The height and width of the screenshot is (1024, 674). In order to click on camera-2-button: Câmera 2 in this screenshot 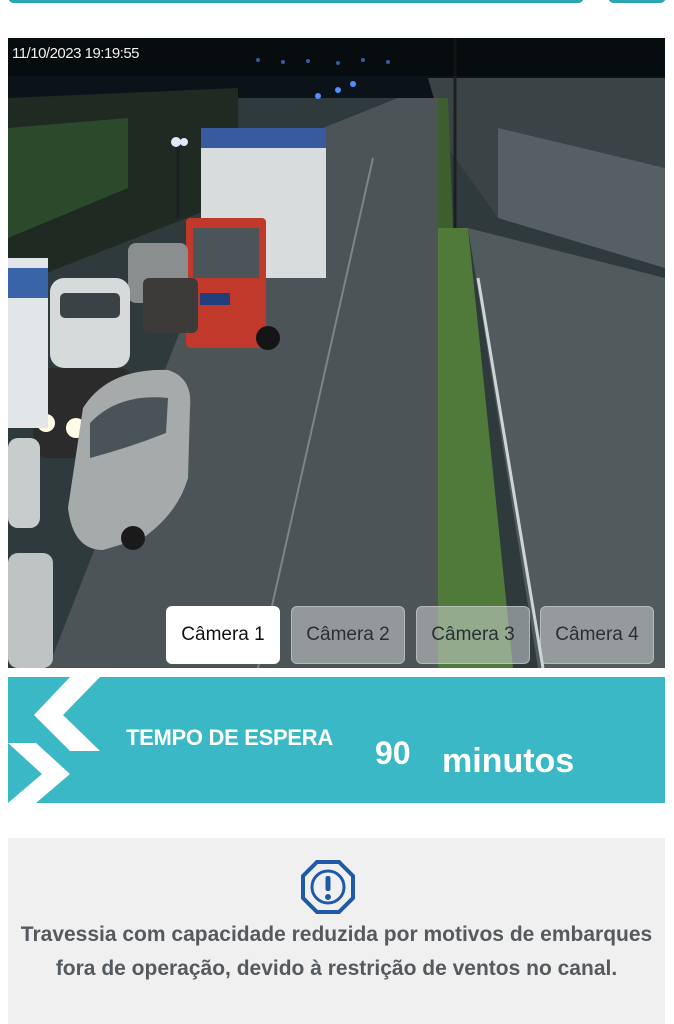, I will do `click(348, 635)`.